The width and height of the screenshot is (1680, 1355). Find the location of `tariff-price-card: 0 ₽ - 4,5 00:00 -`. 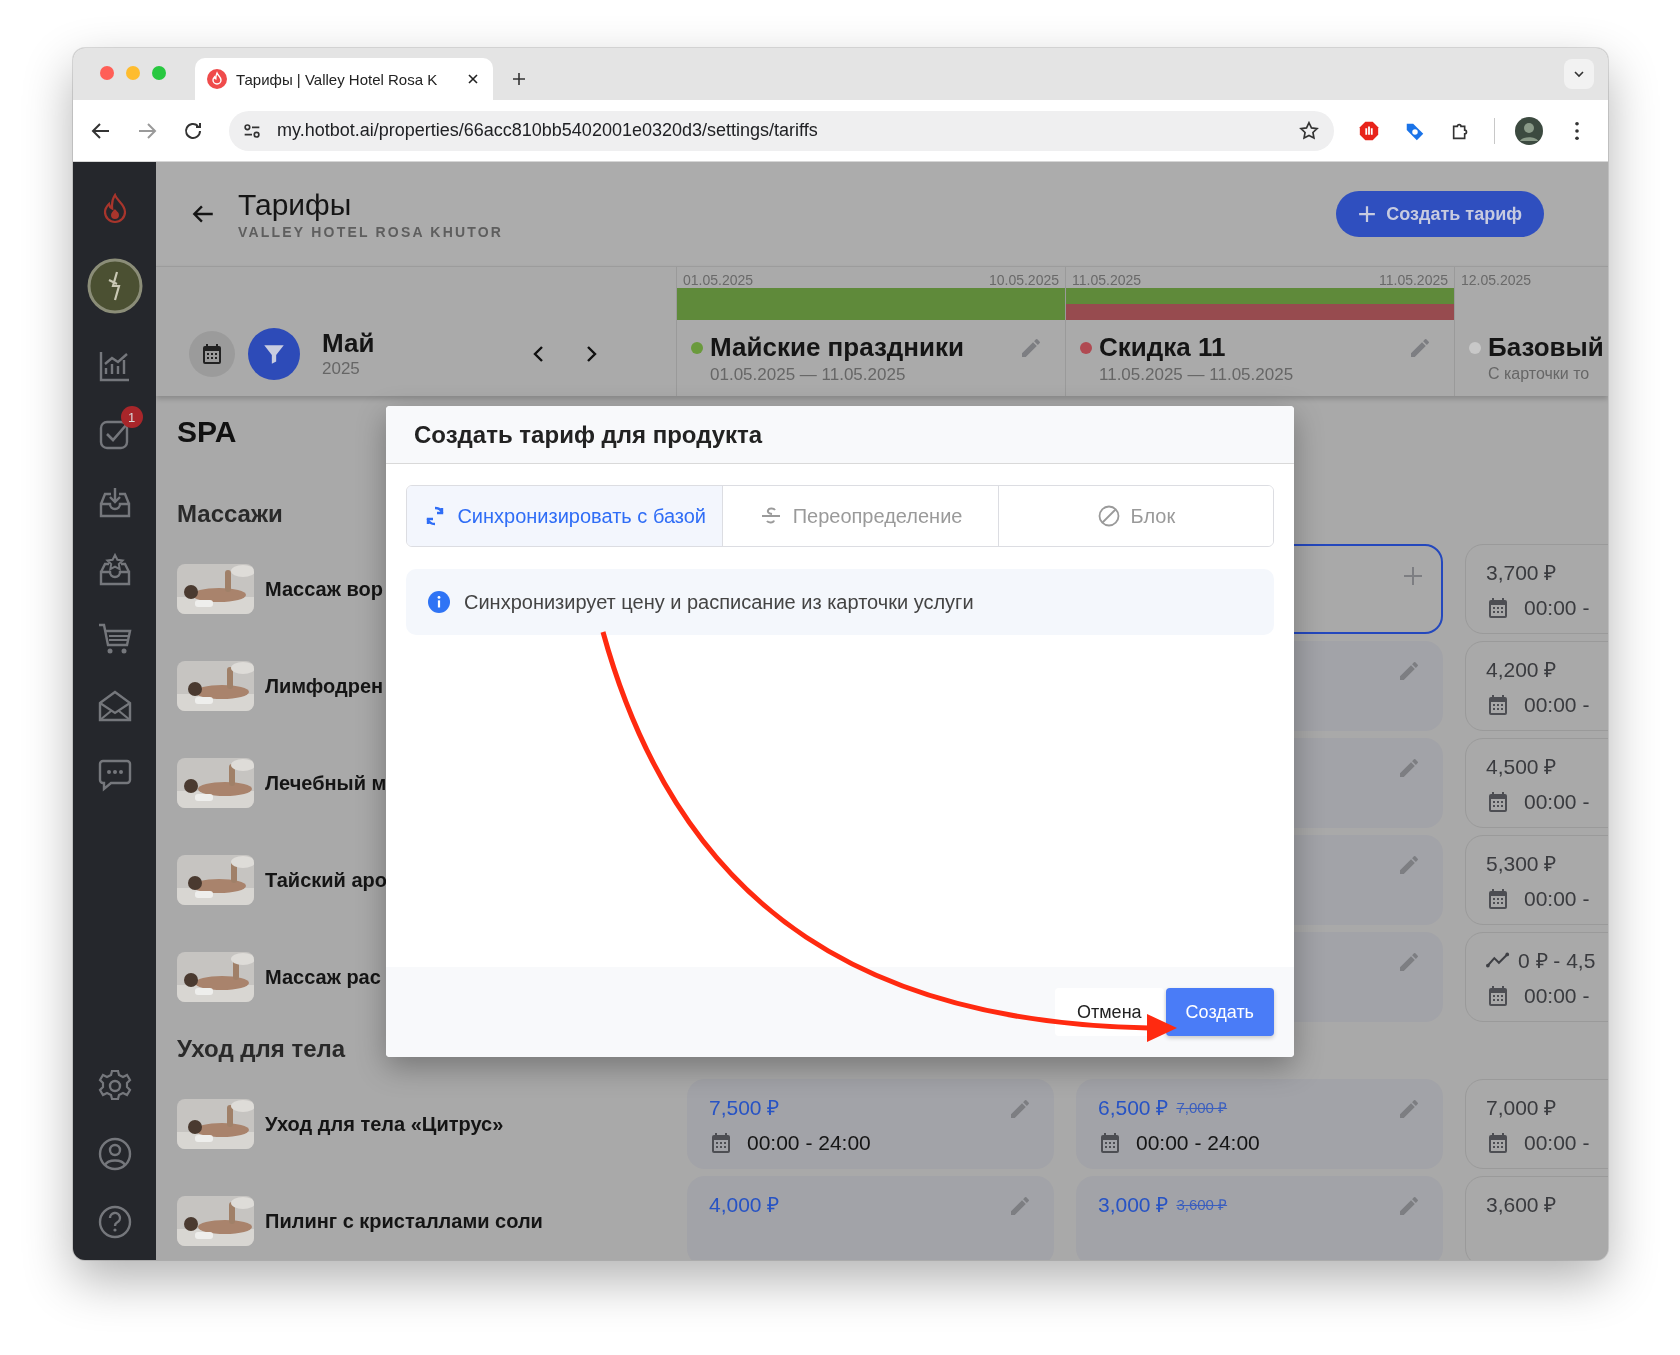

tariff-price-card: 0 ₽ - 4,5 00:00 - is located at coordinates (1536, 977).